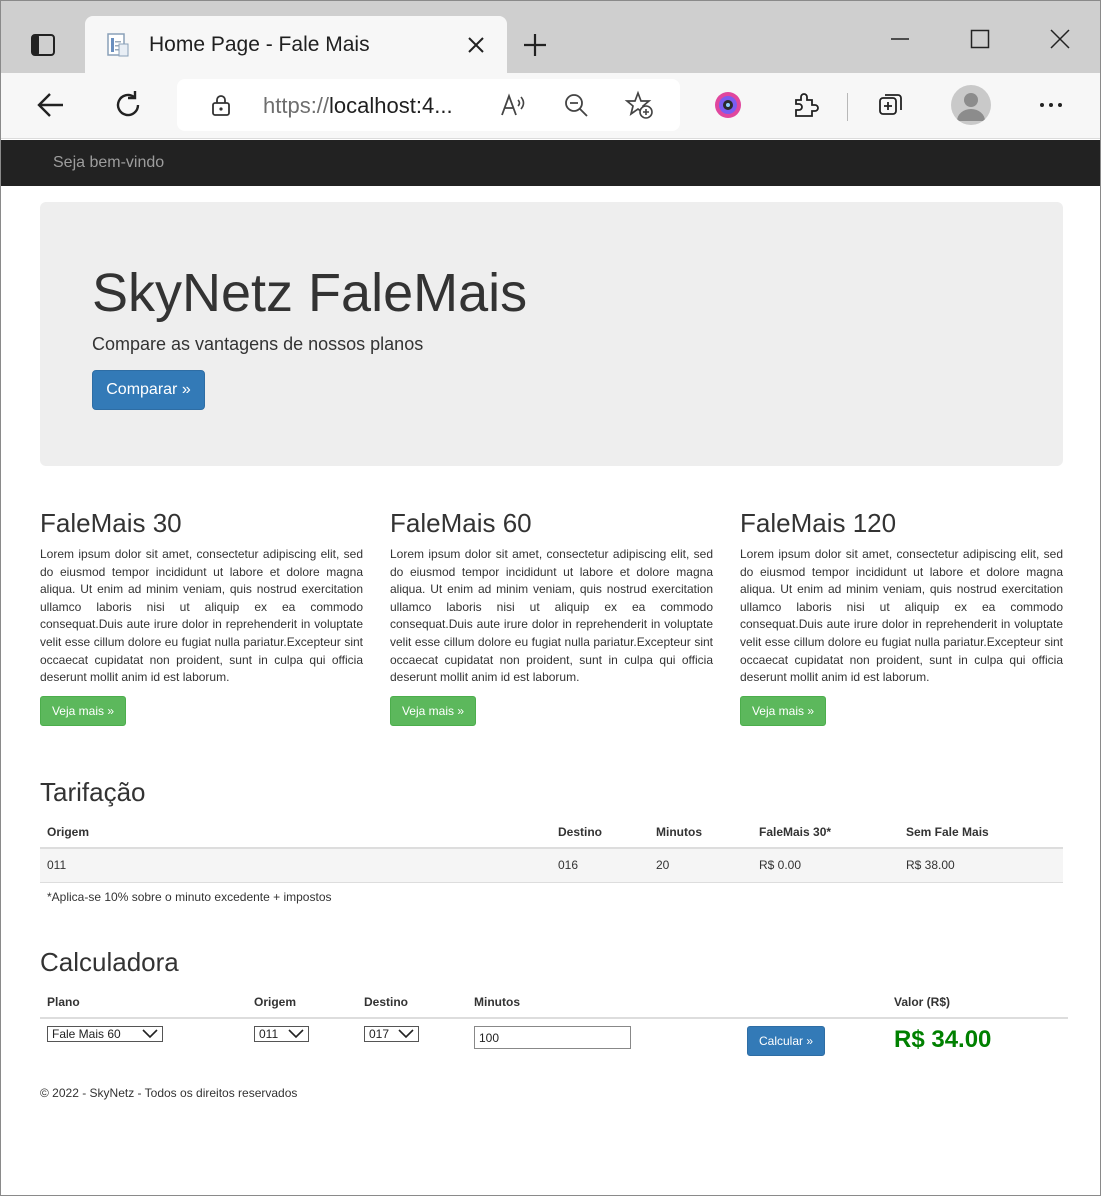  Describe the element at coordinates (825, 865) in the screenshot. I see `table-cell: R$ 0.00` at that location.